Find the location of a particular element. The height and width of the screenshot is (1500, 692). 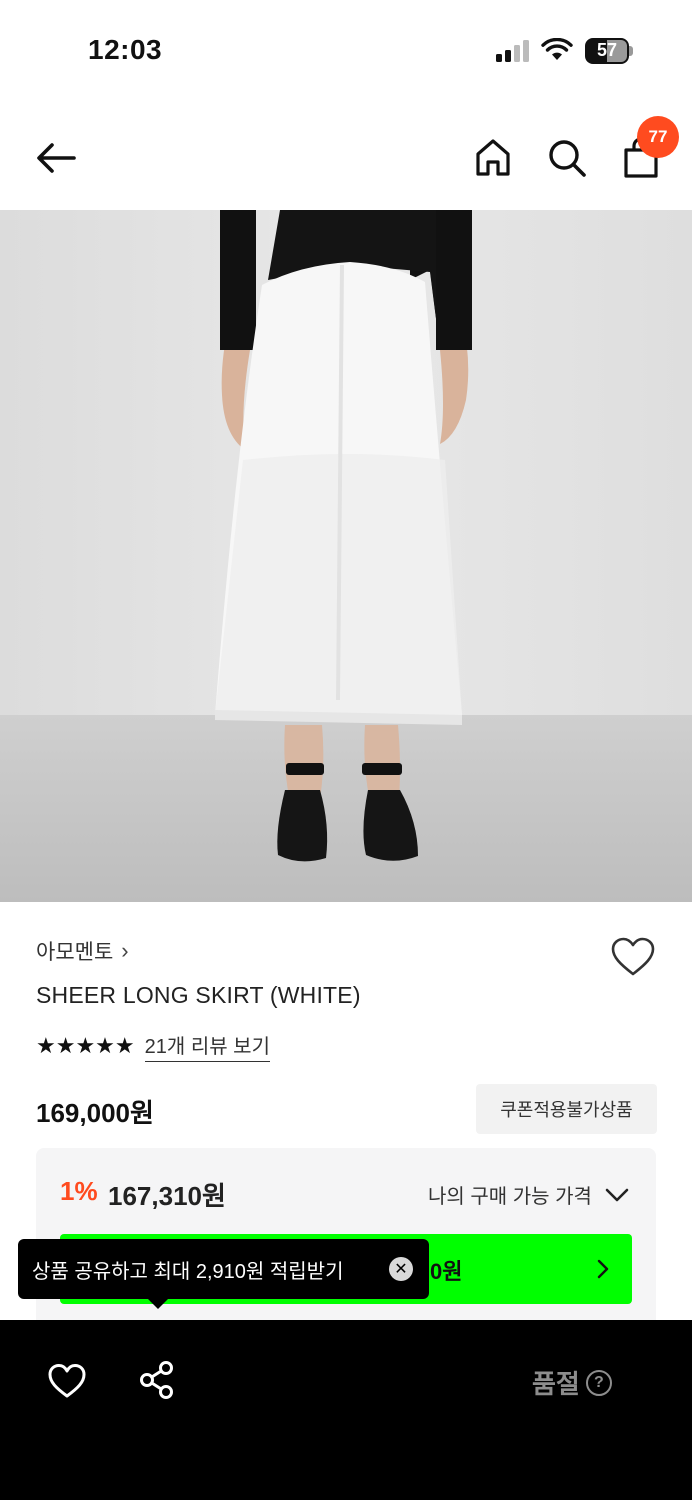

battery-level: 57 is located at coordinates (607, 50).